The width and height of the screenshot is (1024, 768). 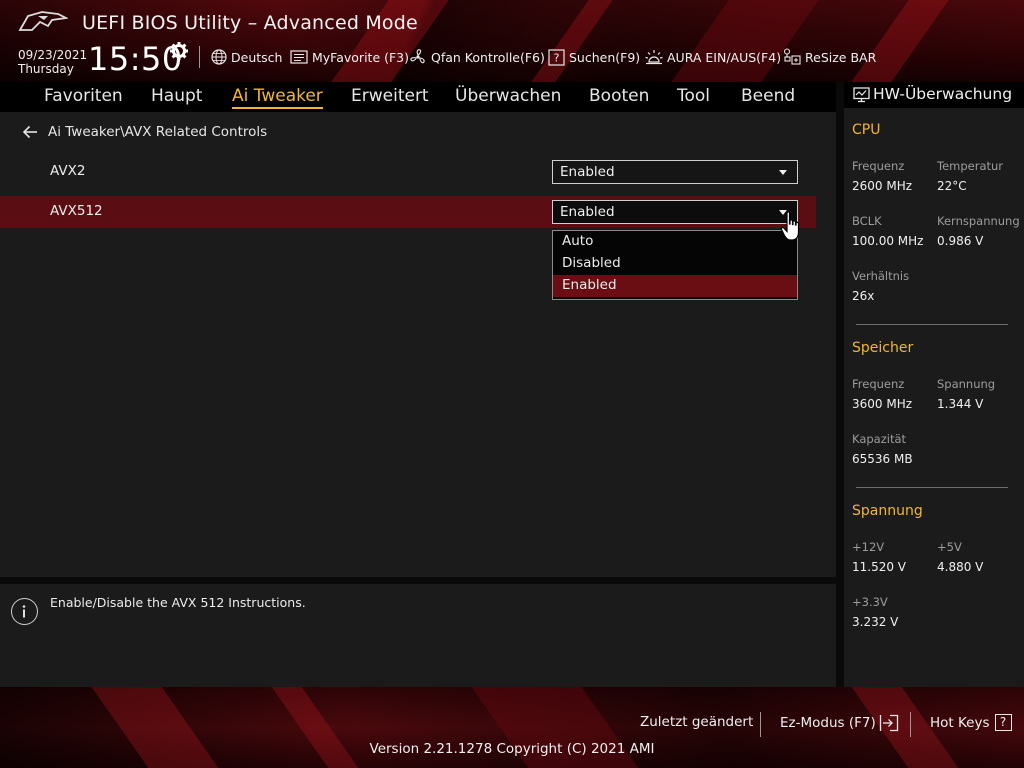 I want to click on v12-label: +12V, so click(x=868, y=547).